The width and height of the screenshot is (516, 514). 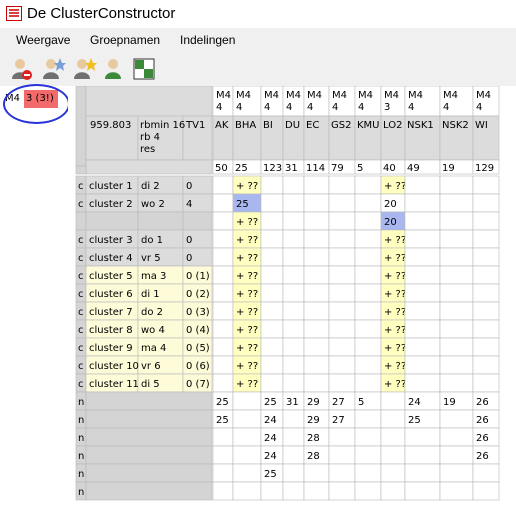 What do you see at coordinates (390, 204) in the screenshot?
I see `cluster-cell-value: 20` at bounding box center [390, 204].